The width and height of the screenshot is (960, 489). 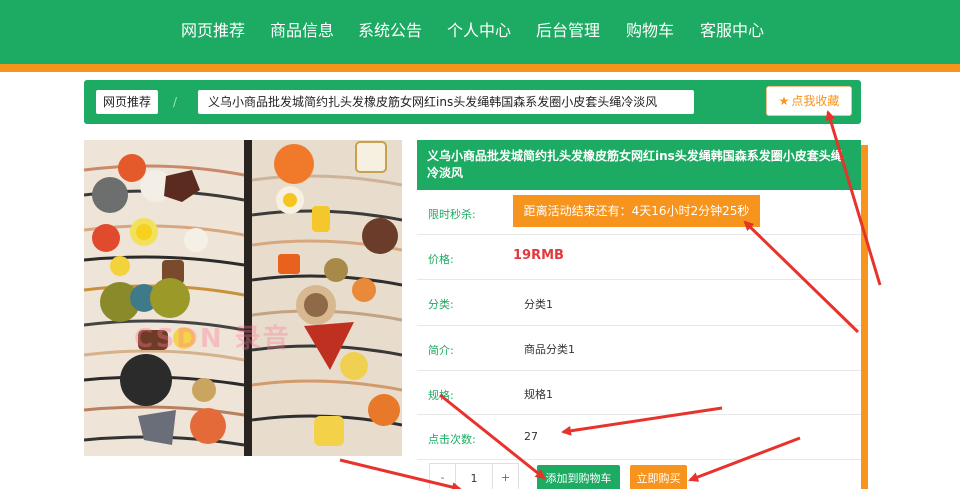 I want to click on nav-item-support: 客服中心, so click(x=732, y=31).